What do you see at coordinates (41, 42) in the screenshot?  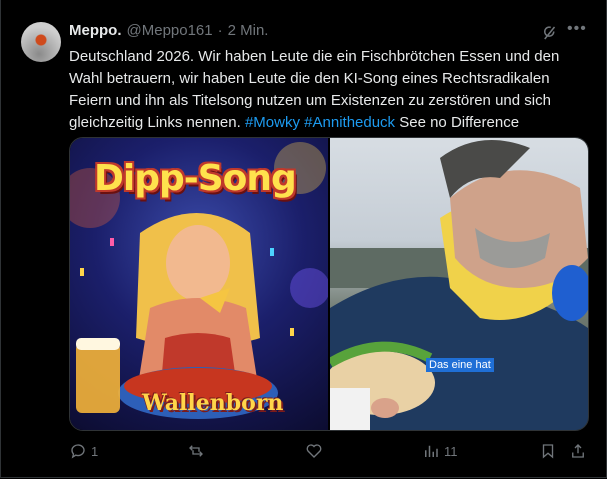 I see `avatar` at bounding box center [41, 42].